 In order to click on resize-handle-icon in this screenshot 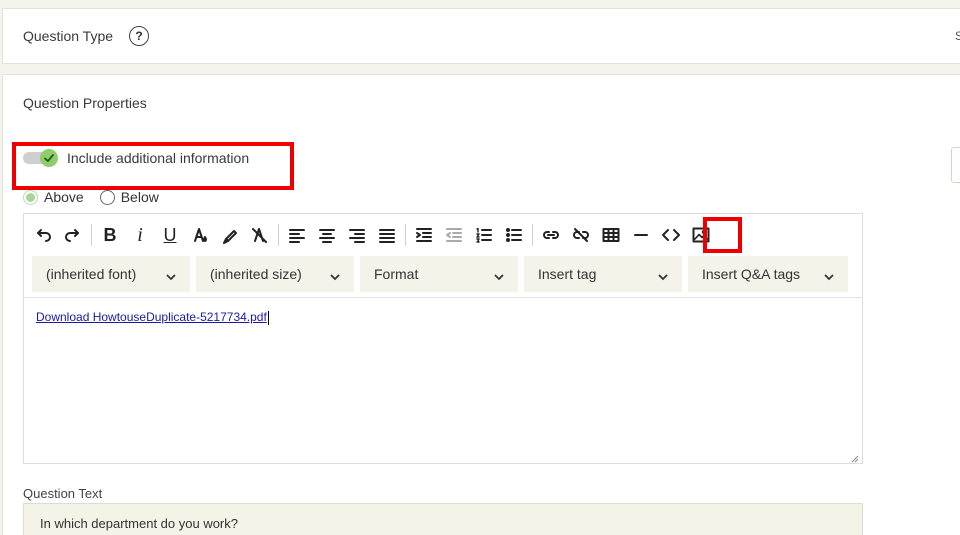, I will do `click(854, 456)`.